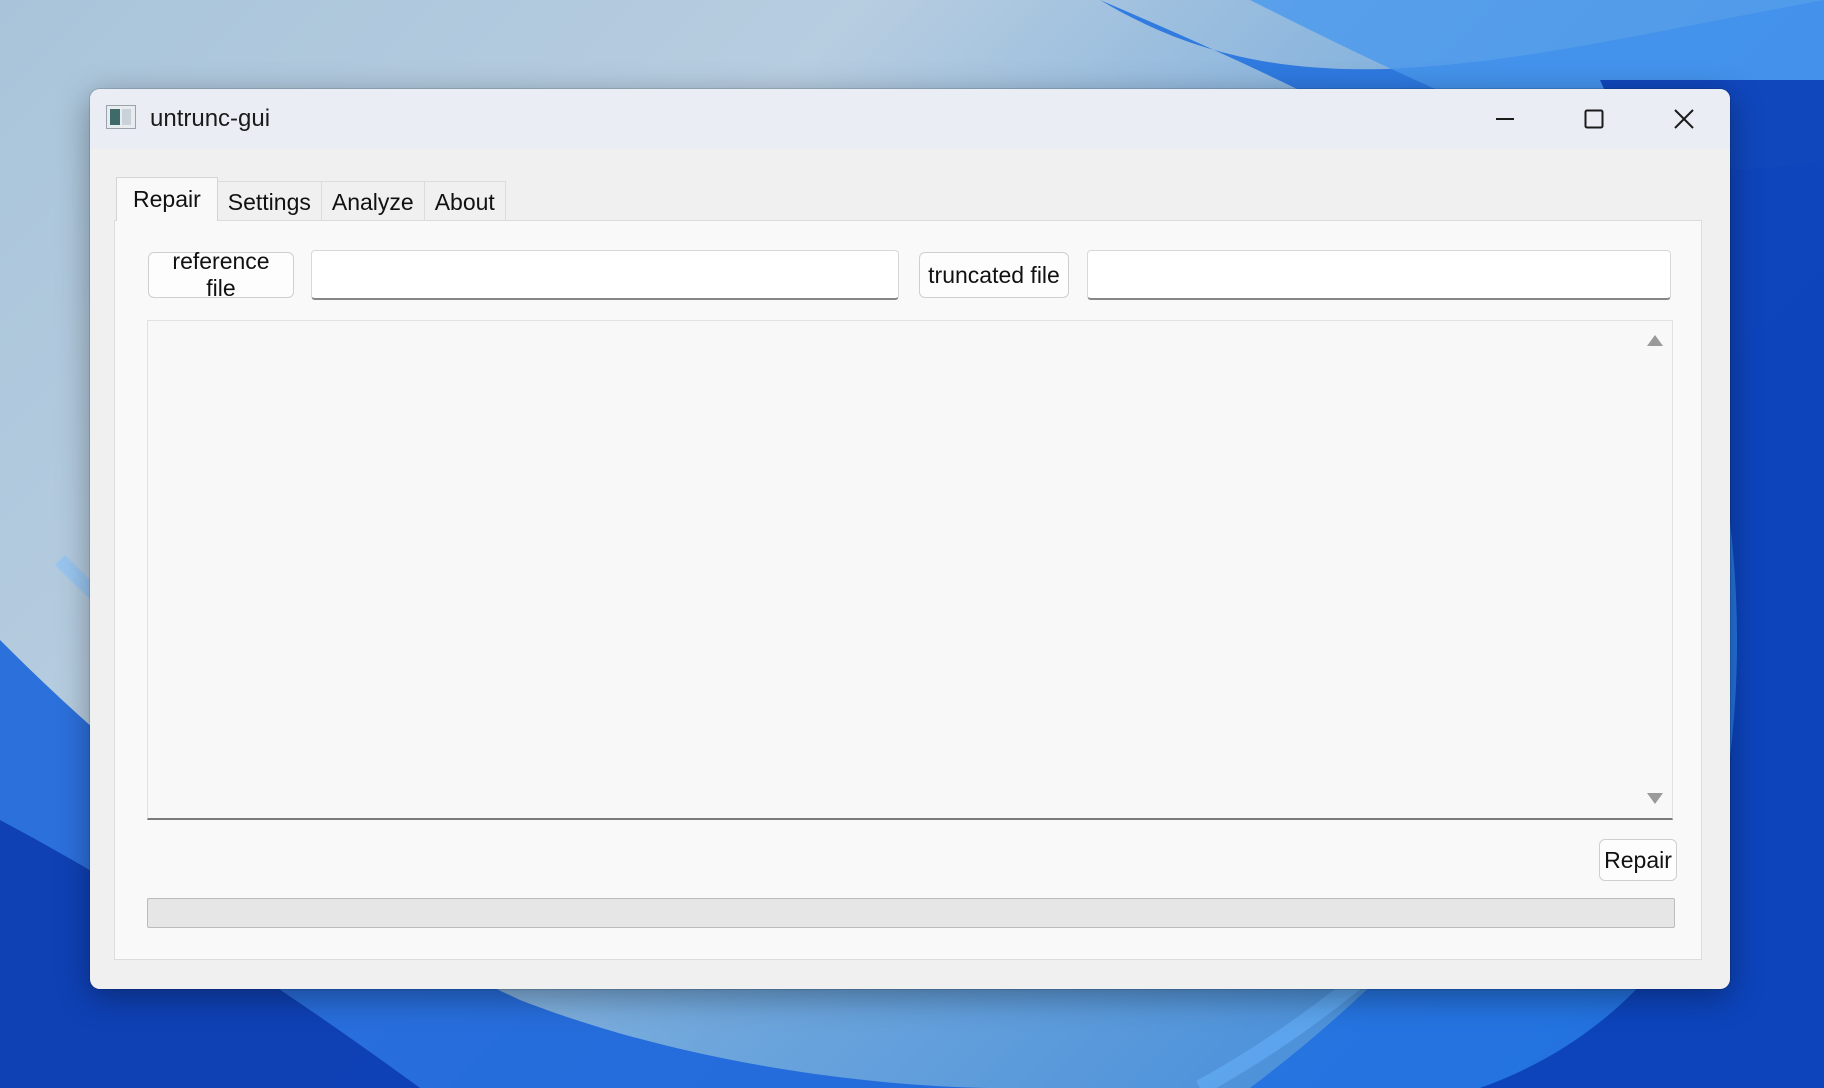 This screenshot has width=1824, height=1088. Describe the element at coordinates (910, 119) in the screenshot. I see `title-bar: untrunc-gui` at that location.